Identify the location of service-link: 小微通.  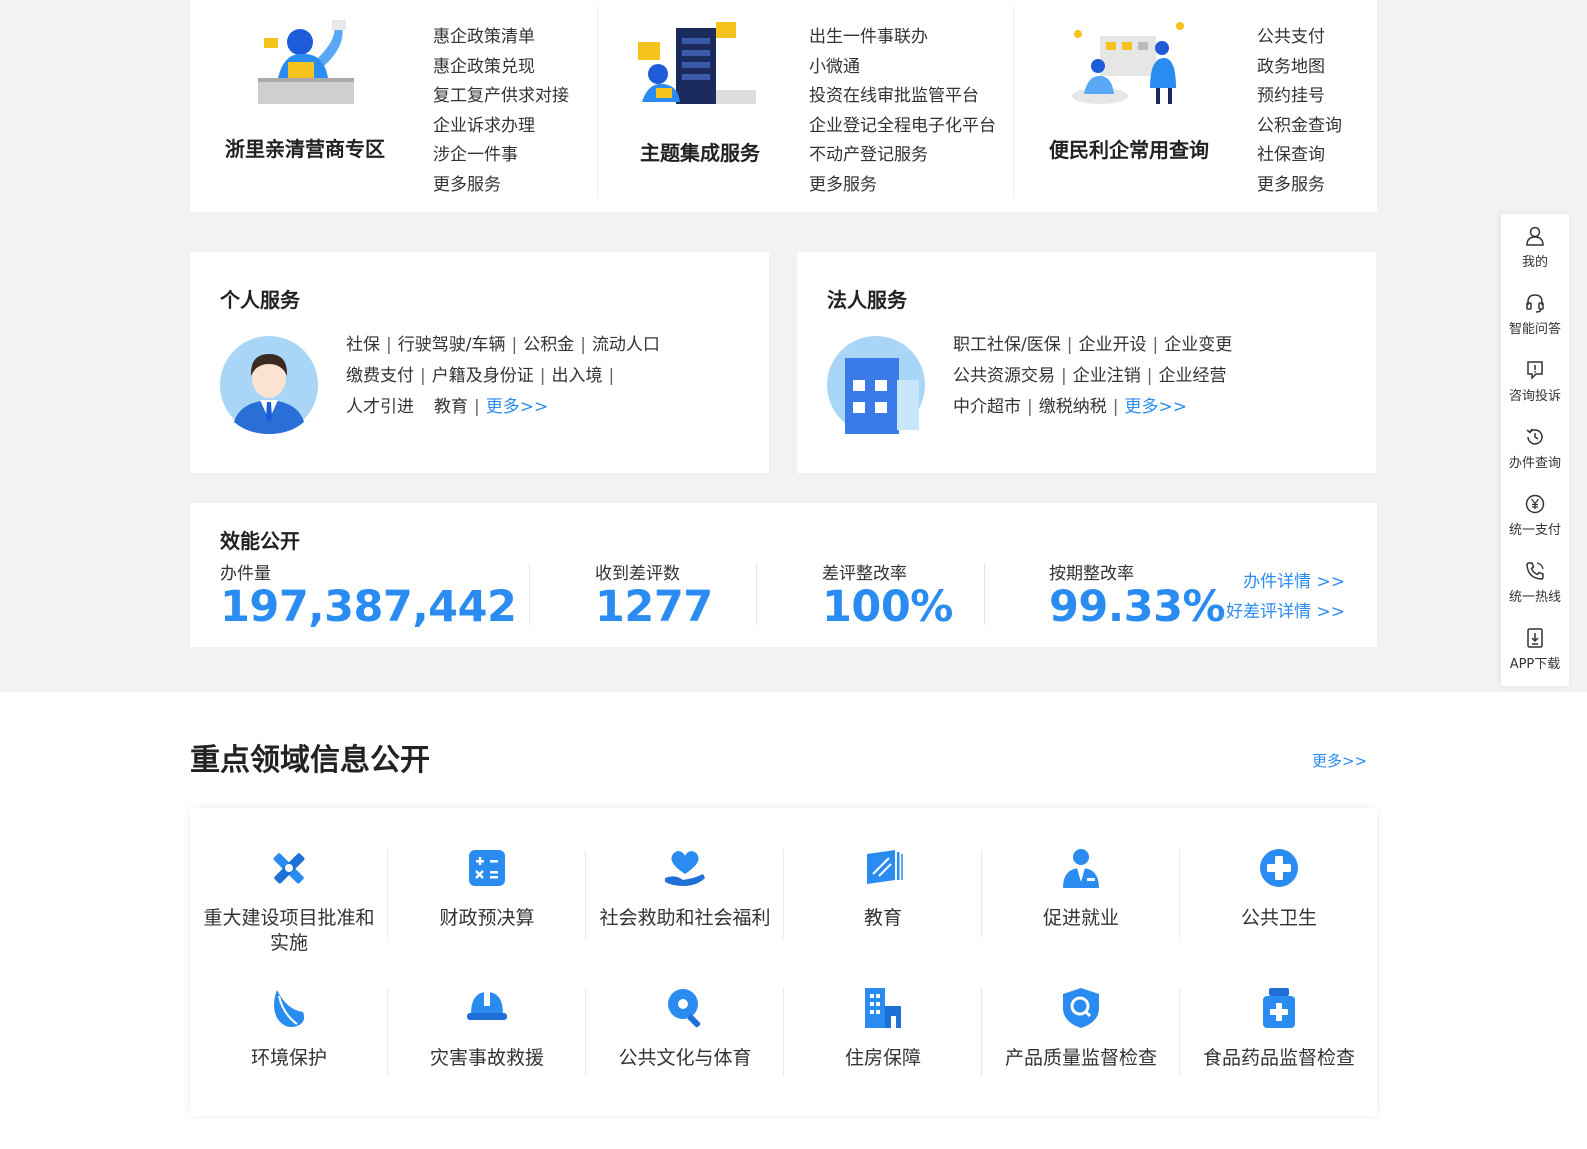
(902, 68).